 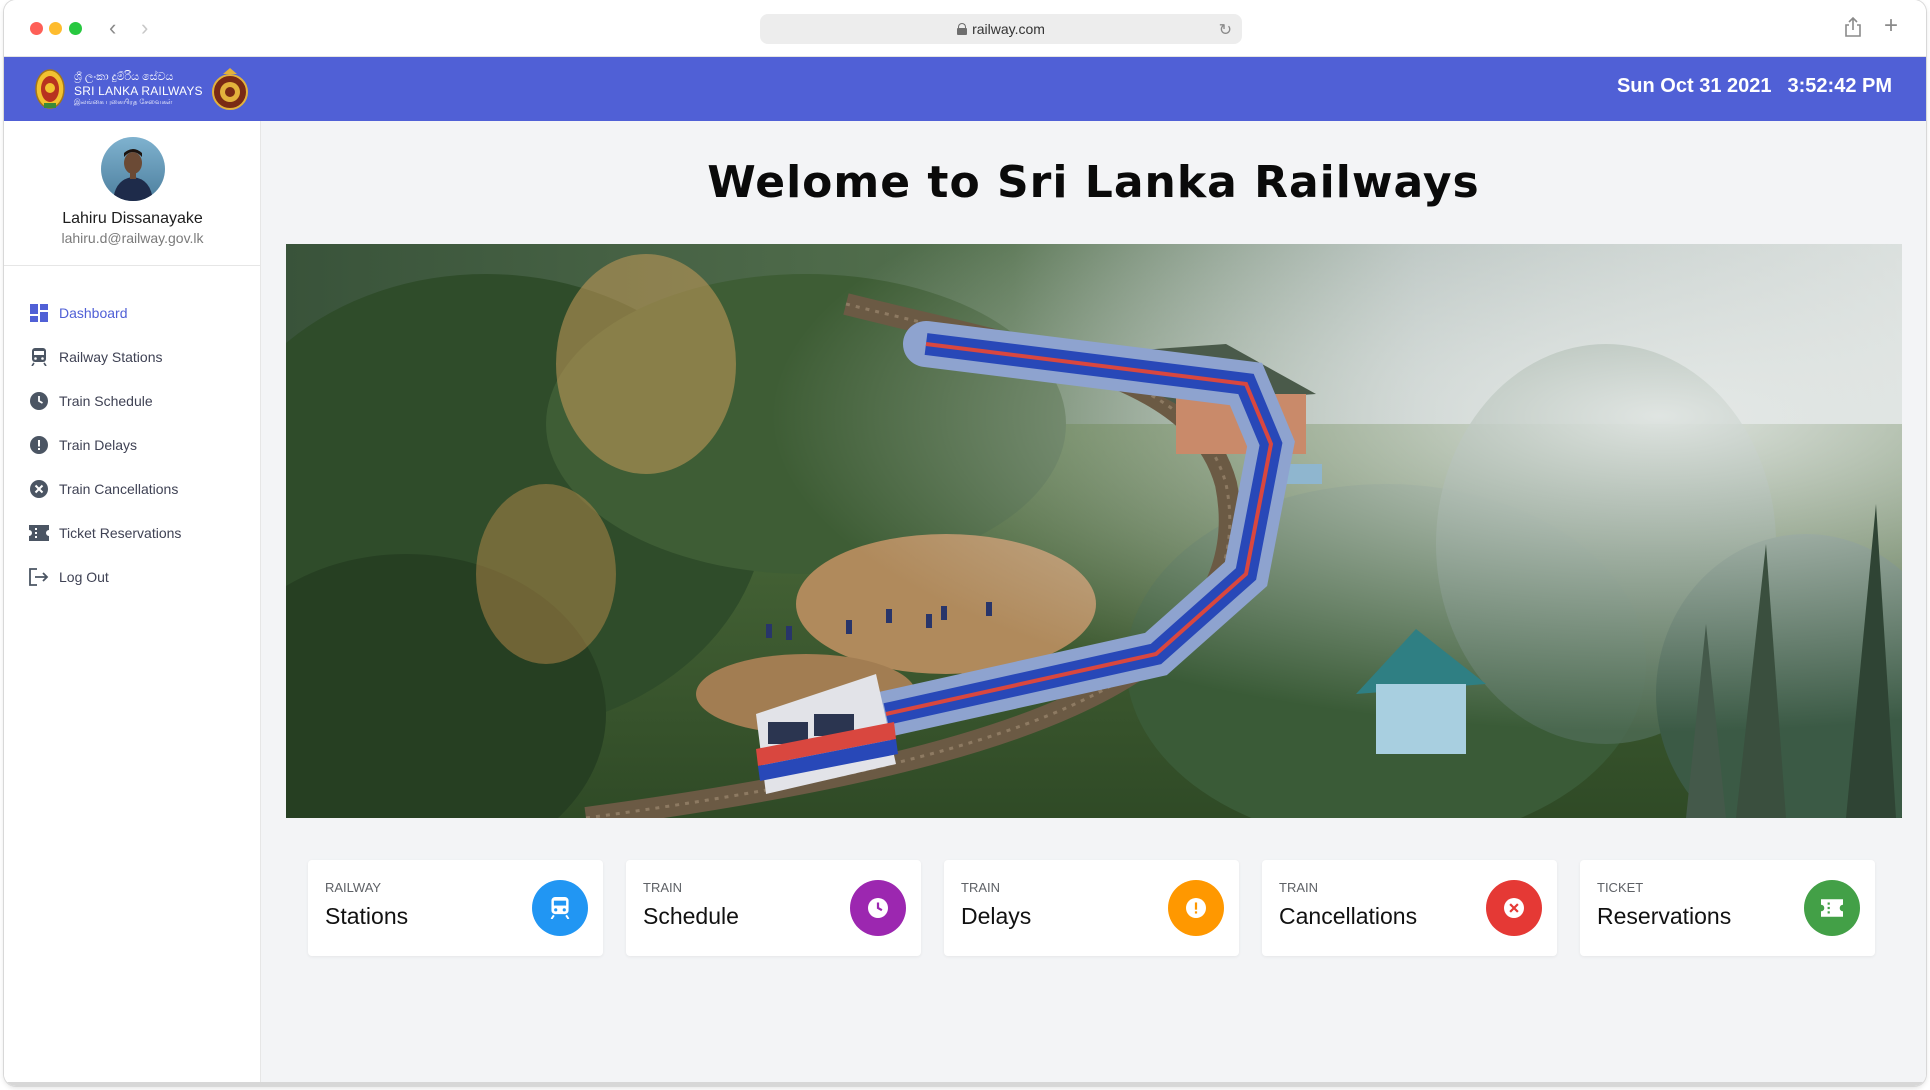 I want to click on cancellations-card: TRAIN Cancellations, so click(x=1409, y=908).